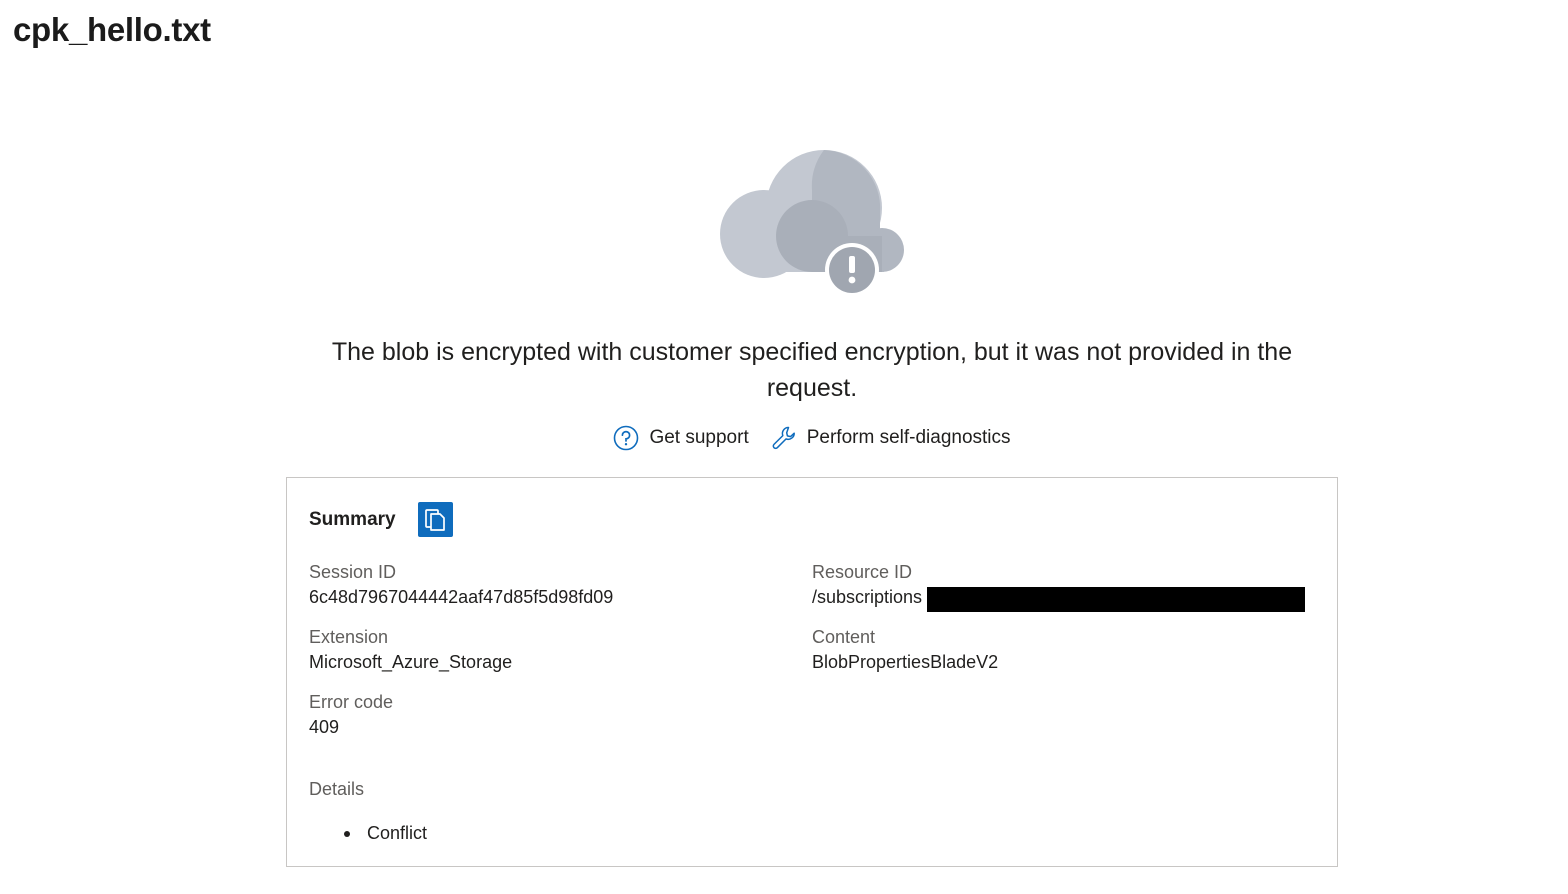 The width and height of the screenshot is (1568, 894). I want to click on details-list: Conflict, so click(368, 833).